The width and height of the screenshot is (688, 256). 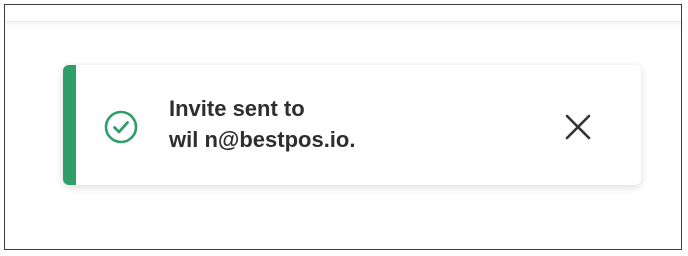 What do you see at coordinates (262, 139) in the screenshot?
I see `toast-message-line-2: wil n@bestpos.io.` at bounding box center [262, 139].